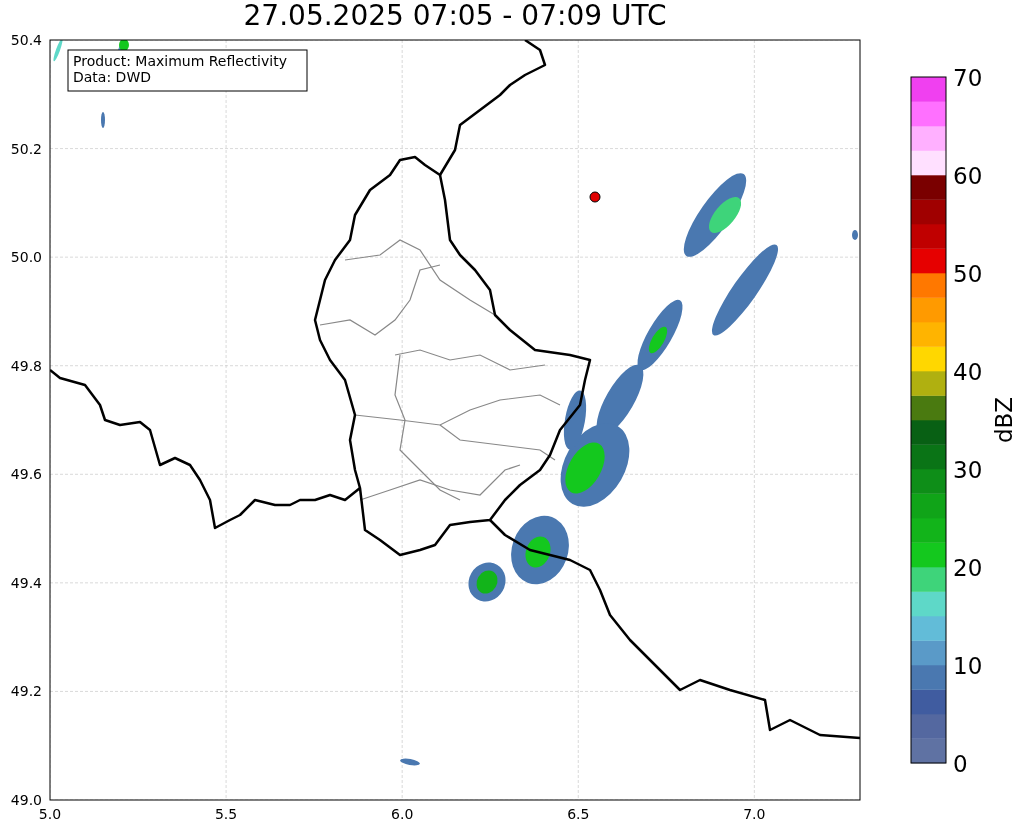  I want to click on y-tick-label: 49.8, so click(26, 365).